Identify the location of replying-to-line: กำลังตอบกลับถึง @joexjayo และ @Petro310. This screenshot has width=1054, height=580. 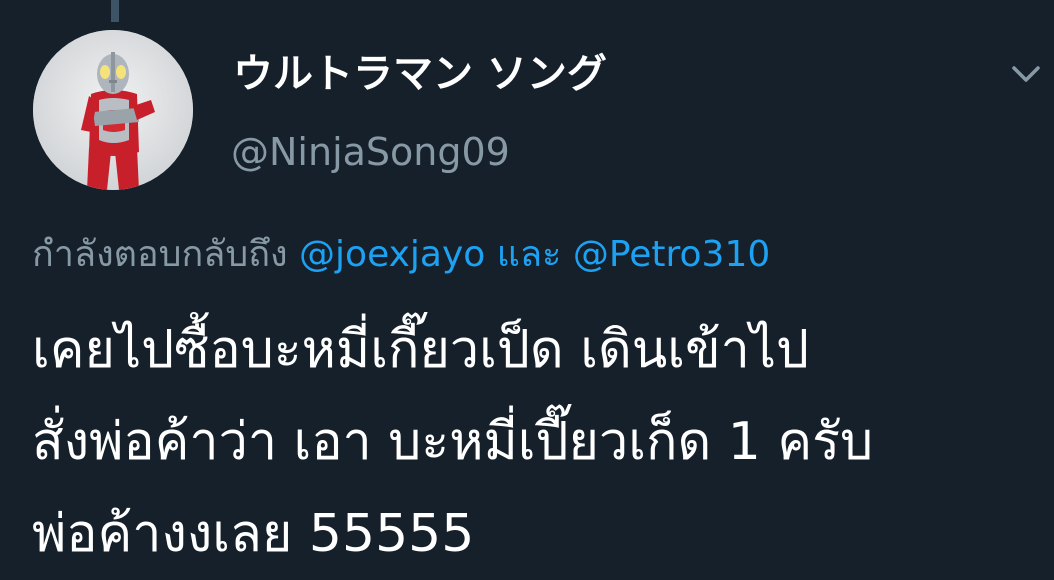
(401, 255).